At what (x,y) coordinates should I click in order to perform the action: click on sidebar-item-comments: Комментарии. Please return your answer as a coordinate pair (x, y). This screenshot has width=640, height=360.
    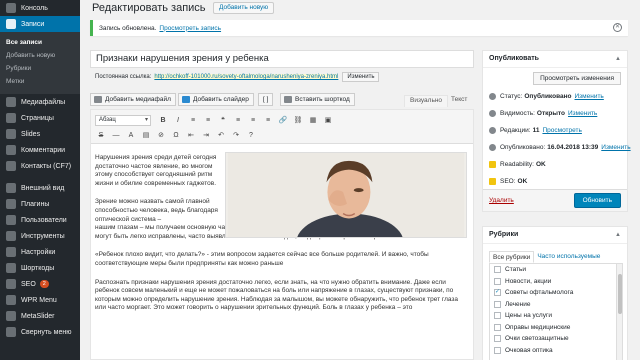
    Looking at the image, I should click on (40, 150).